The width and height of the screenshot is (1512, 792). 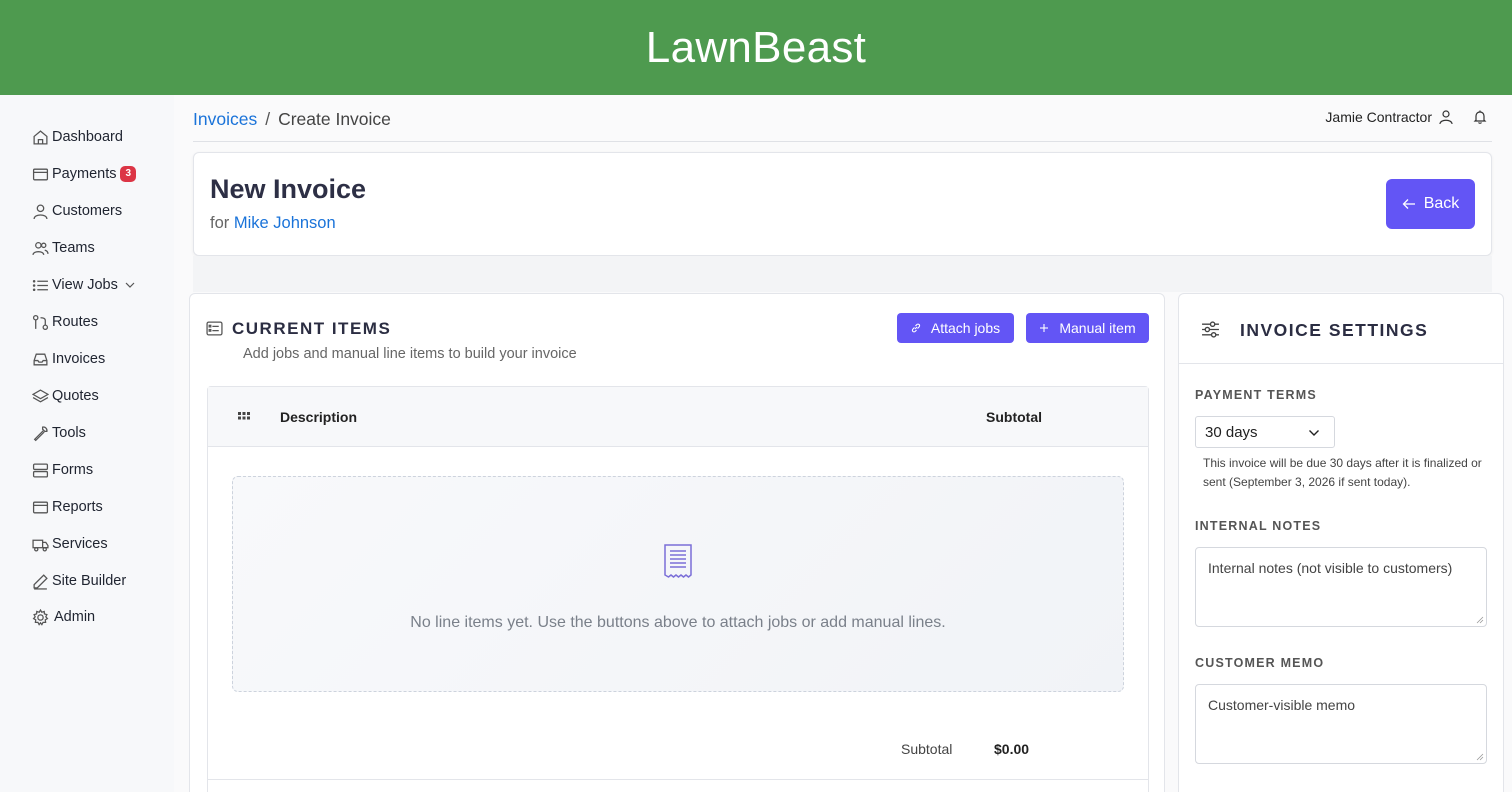 What do you see at coordinates (40, 507) in the screenshot?
I see `reports-icon` at bounding box center [40, 507].